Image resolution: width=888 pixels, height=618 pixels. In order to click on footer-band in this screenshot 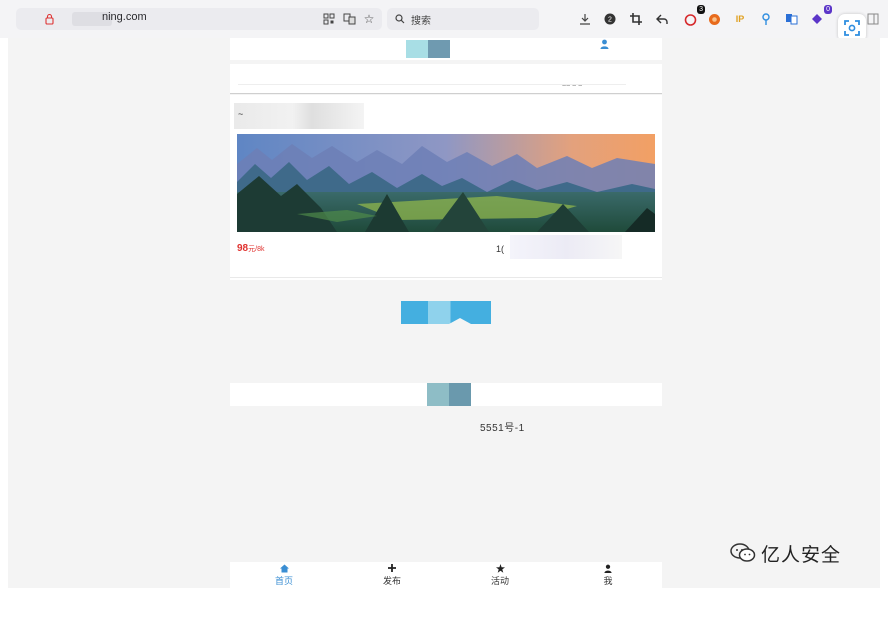, I will do `click(446, 394)`.